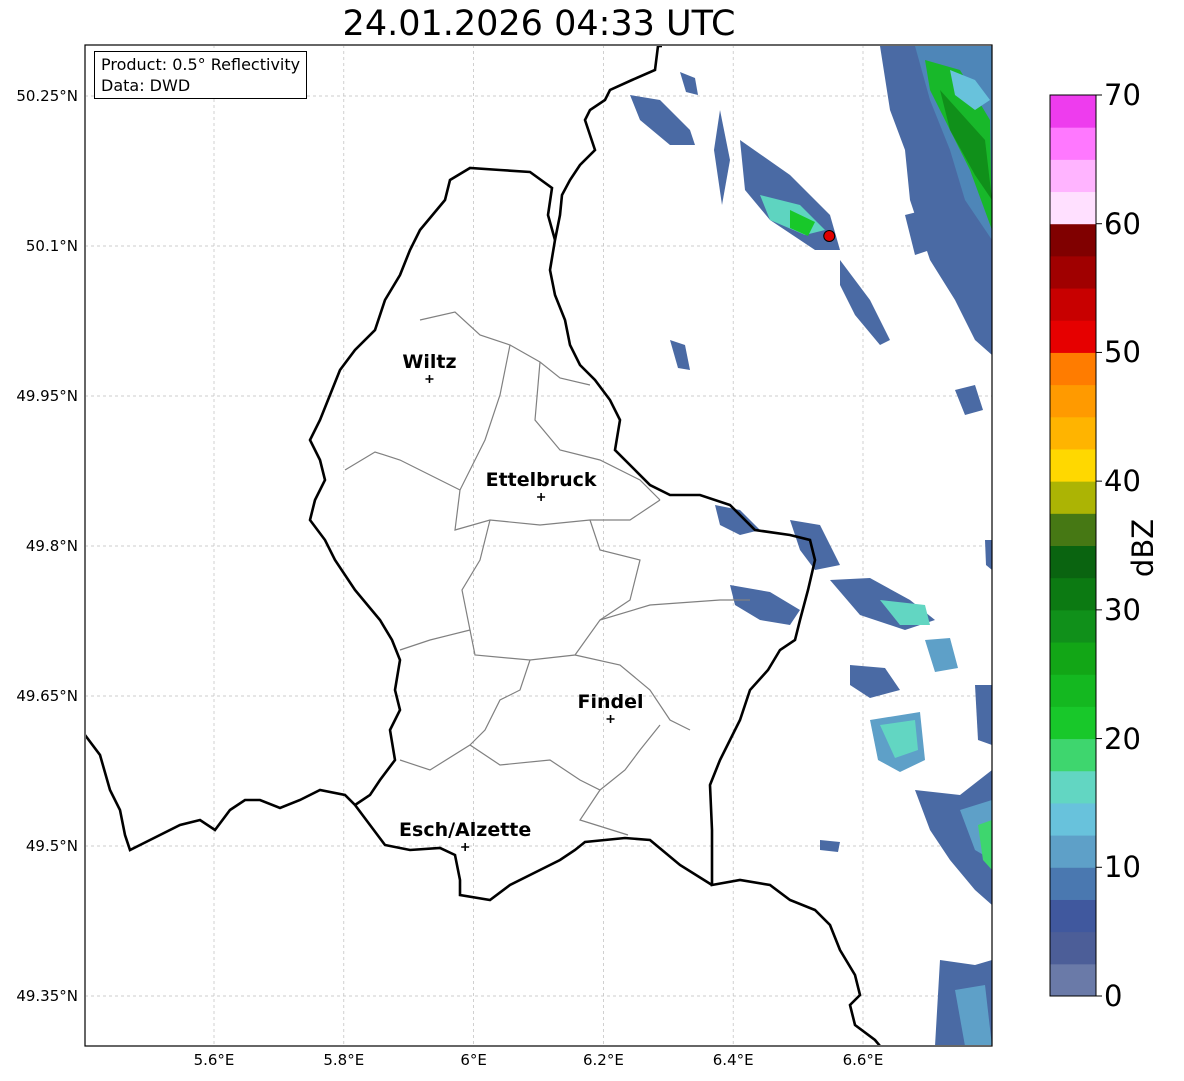 This screenshot has height=1081, width=1184. I want to click on city-label: Esch/Alzette, so click(465, 830).